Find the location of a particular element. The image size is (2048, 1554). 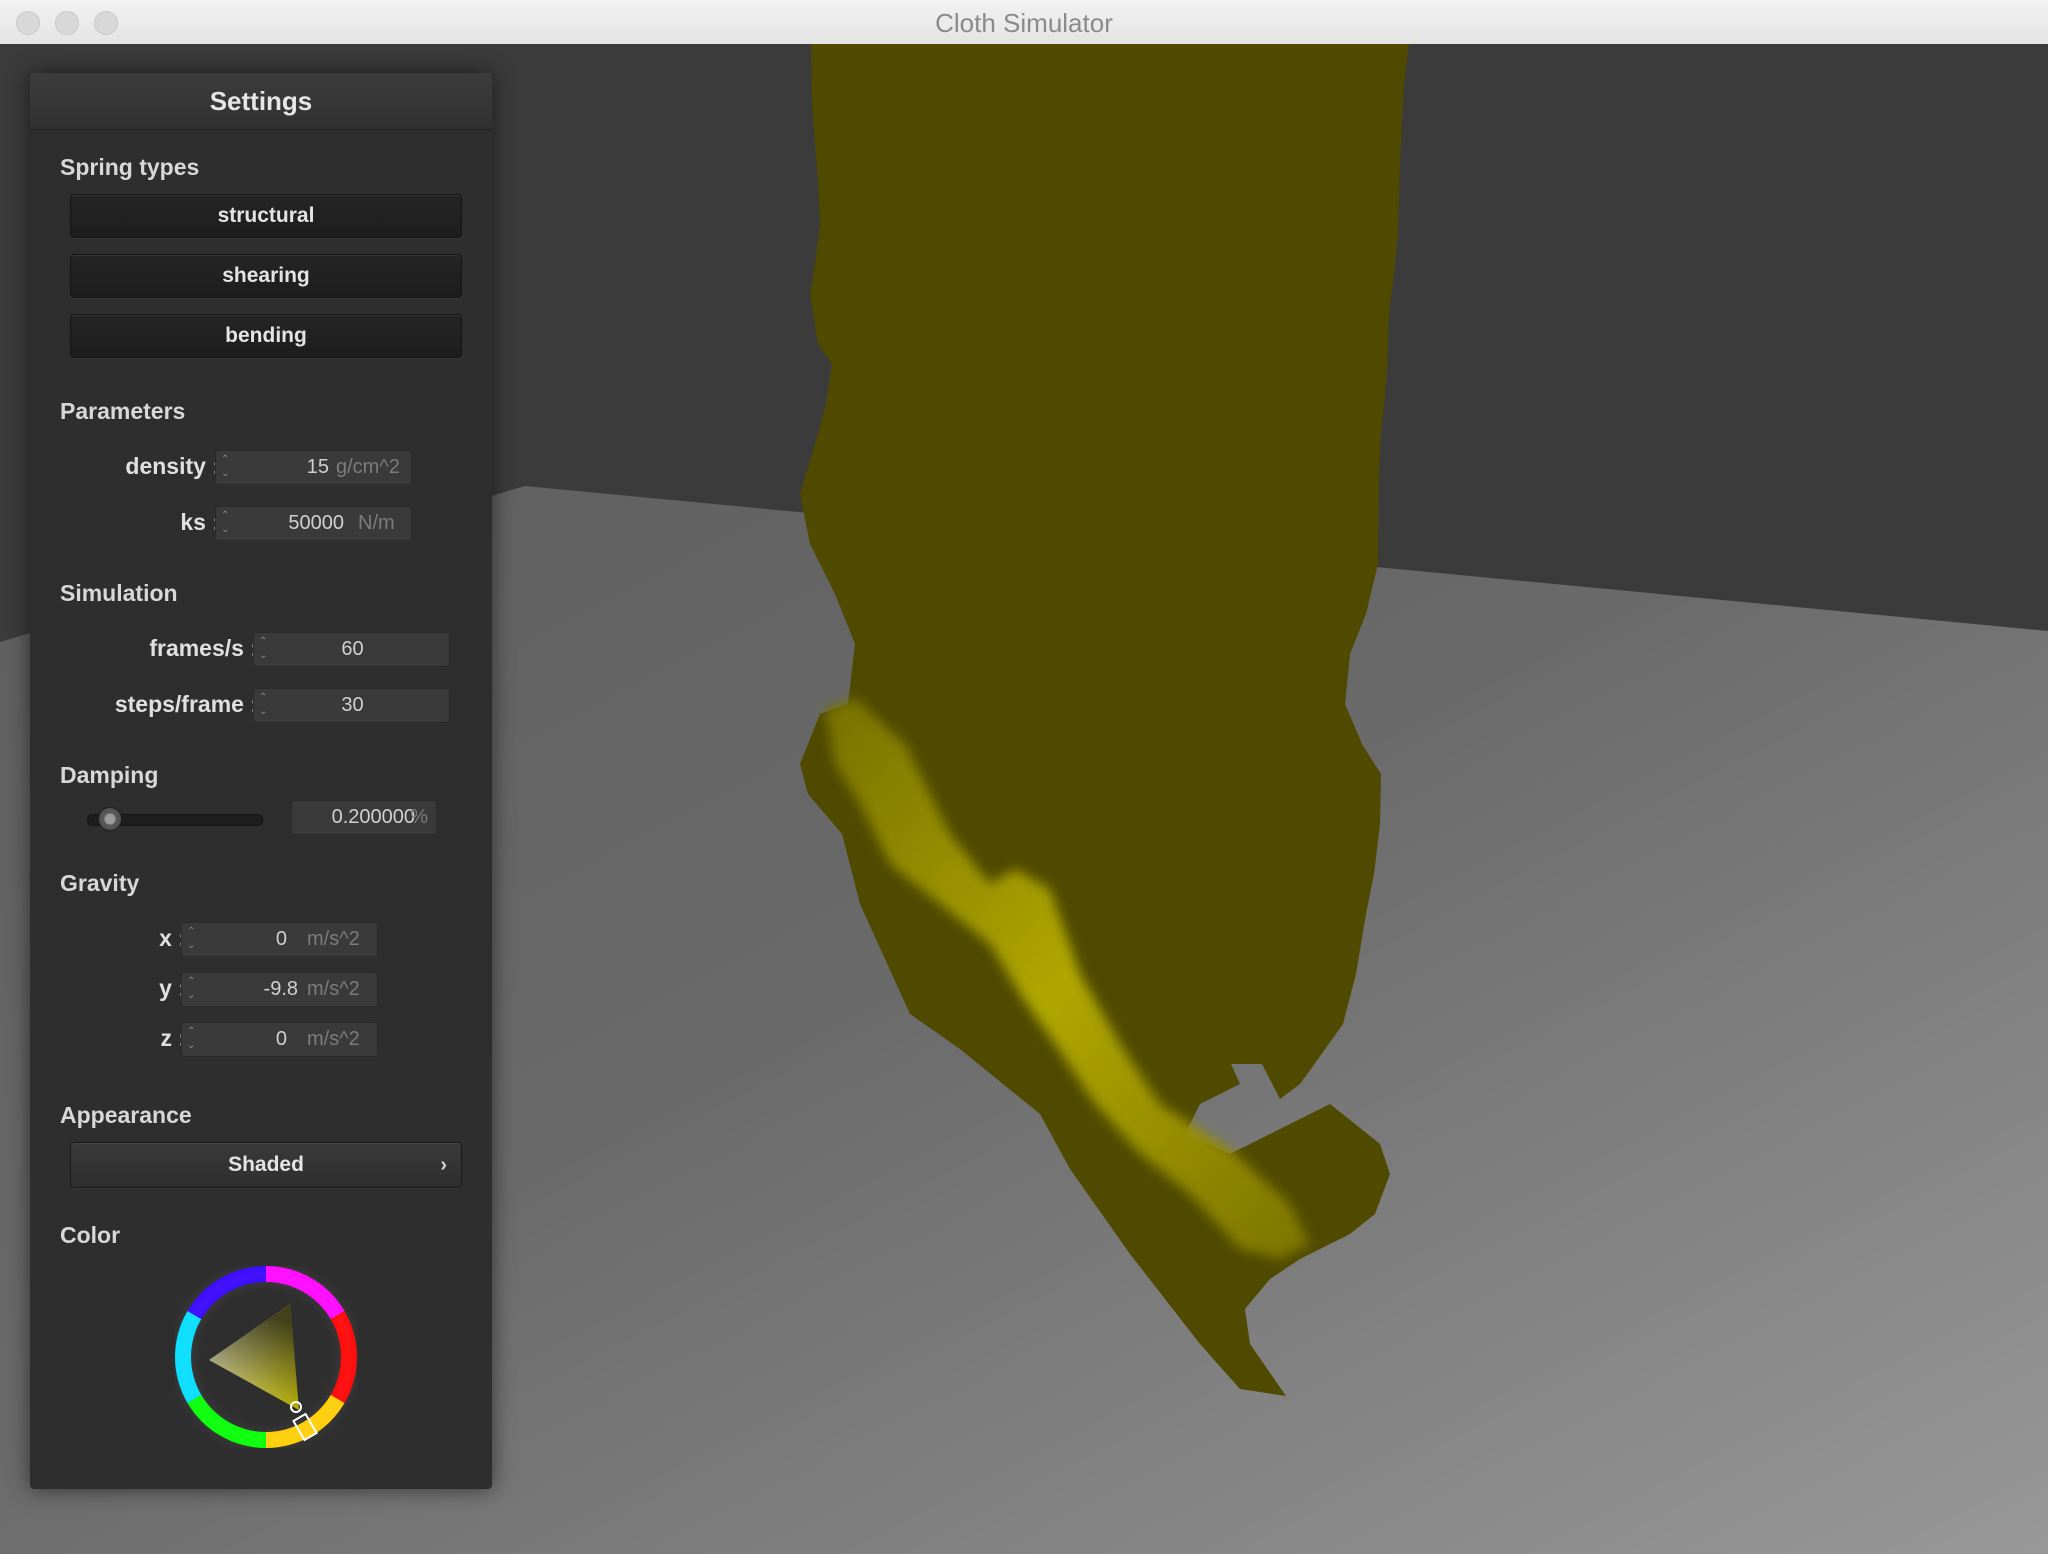

gravity-x-unit: m/s^2 is located at coordinates (333, 939).